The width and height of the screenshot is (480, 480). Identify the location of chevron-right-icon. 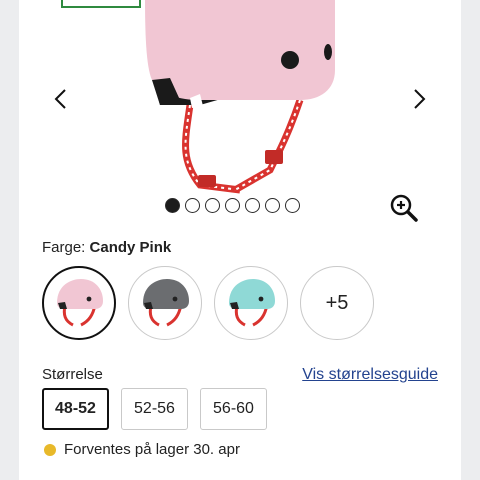
(420, 99).